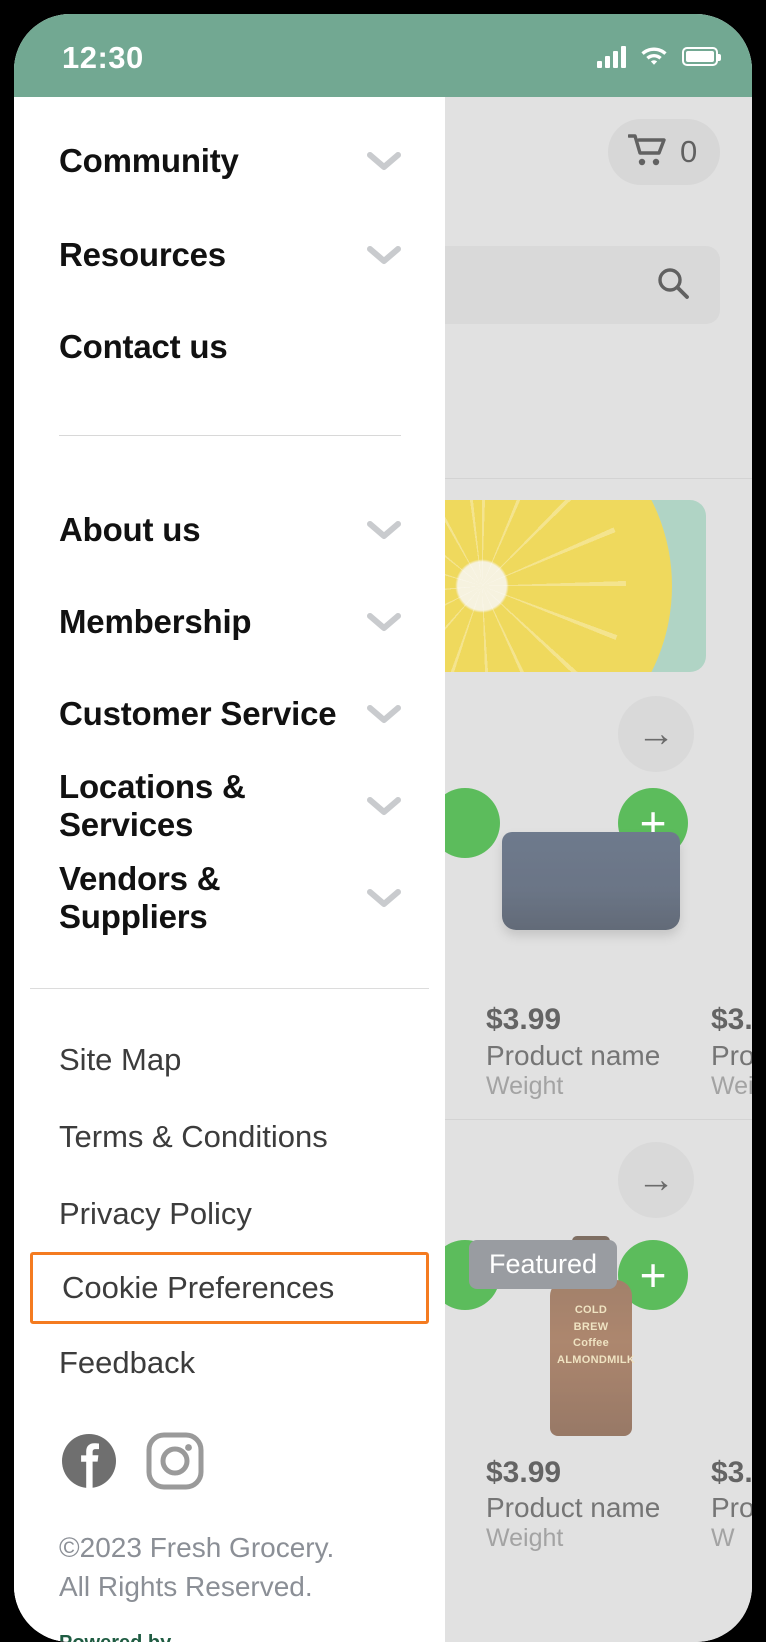  What do you see at coordinates (723, 1538) in the screenshot?
I see `product-weight: W` at bounding box center [723, 1538].